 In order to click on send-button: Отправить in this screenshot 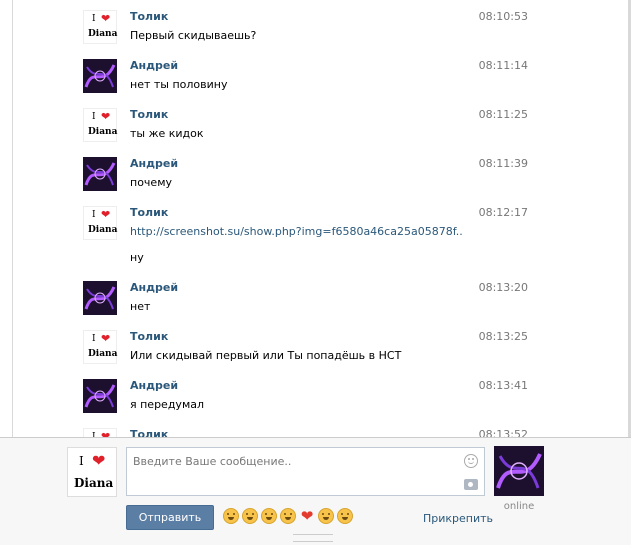, I will do `click(170, 517)`.